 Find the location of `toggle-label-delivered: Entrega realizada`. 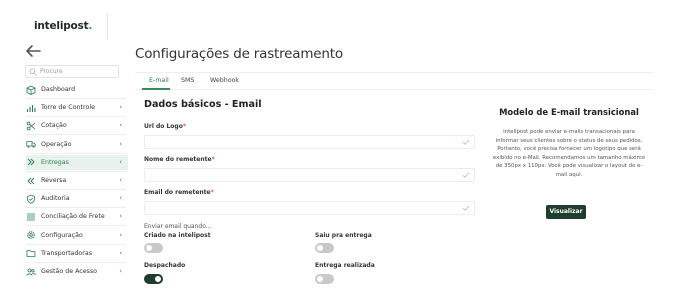

toggle-label-delivered: Entrega realizada is located at coordinates (345, 265).